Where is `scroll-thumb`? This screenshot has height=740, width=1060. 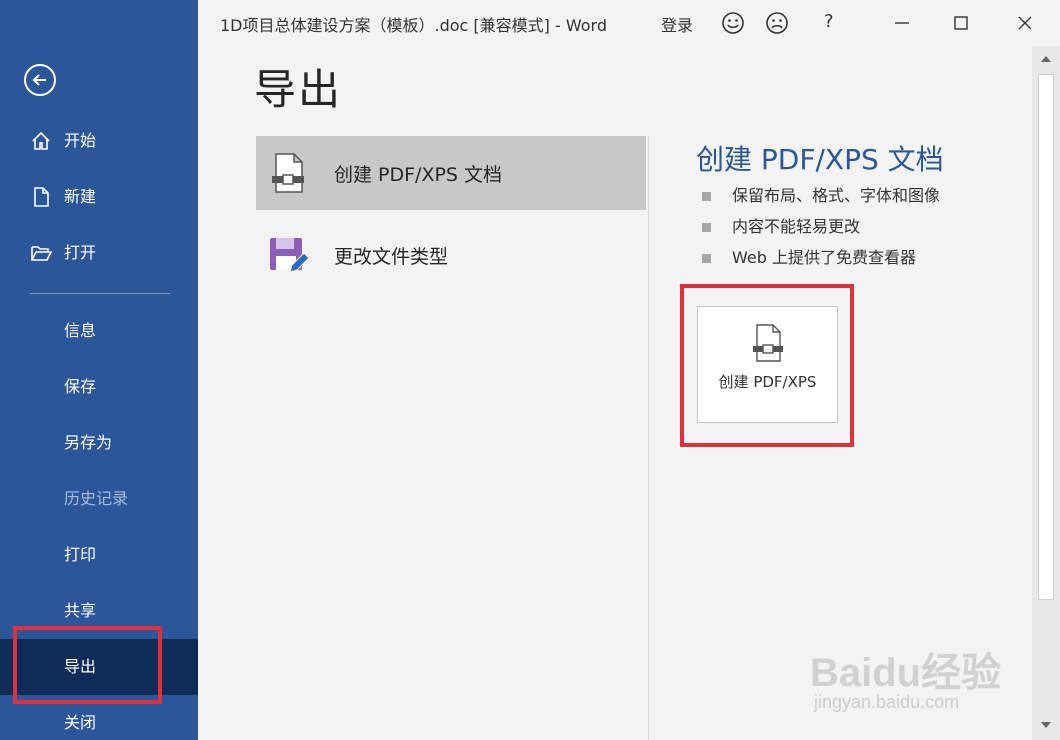
scroll-thumb is located at coordinates (1046, 337).